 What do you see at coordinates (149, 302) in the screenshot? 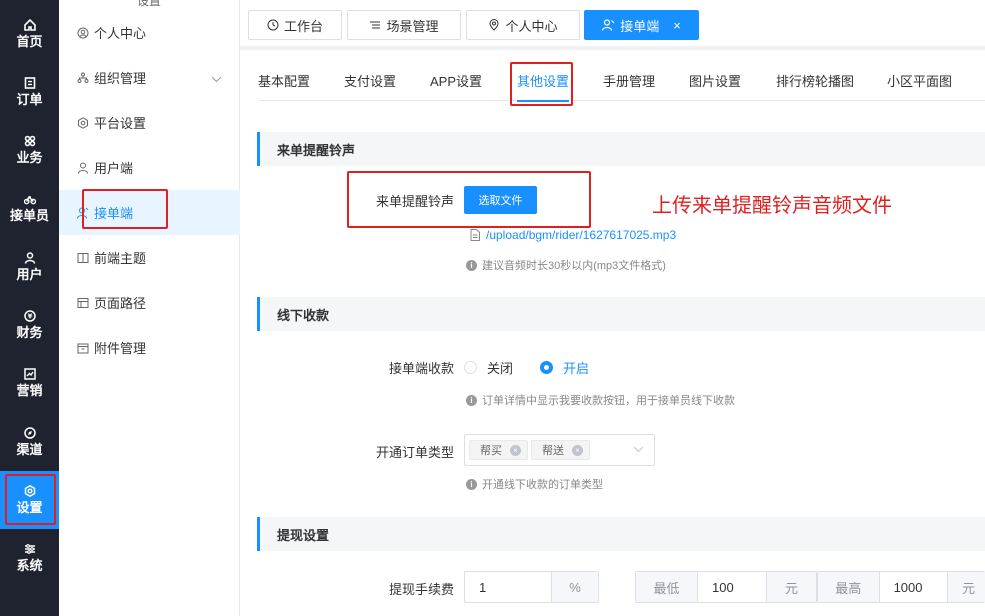
I see `submenu-item-page-path: 页面路径` at bounding box center [149, 302].